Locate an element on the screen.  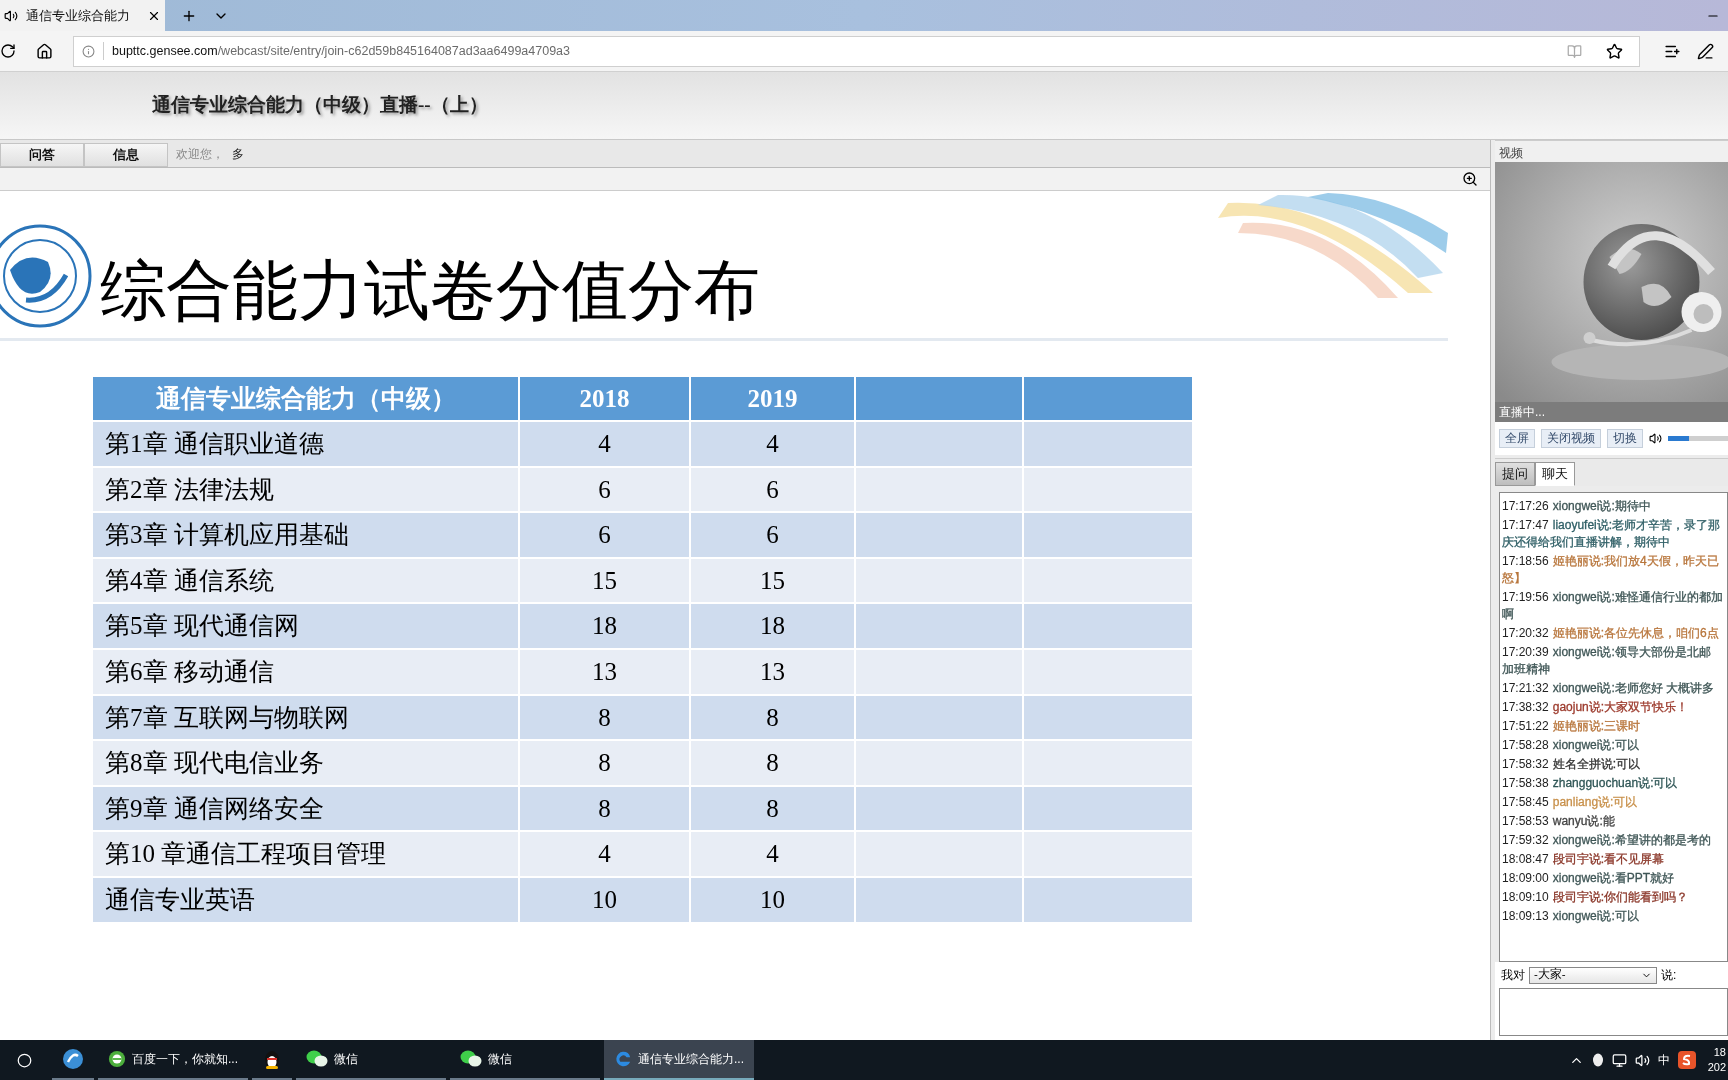
message-time: 17:19:56 is located at coordinates (1525, 597).